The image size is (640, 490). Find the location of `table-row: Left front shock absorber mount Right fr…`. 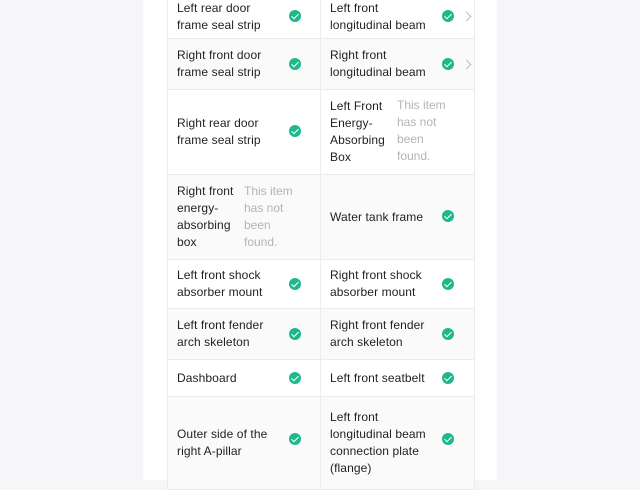

table-row: Left front shock absorber mount Right fr… is located at coordinates (321, 284).